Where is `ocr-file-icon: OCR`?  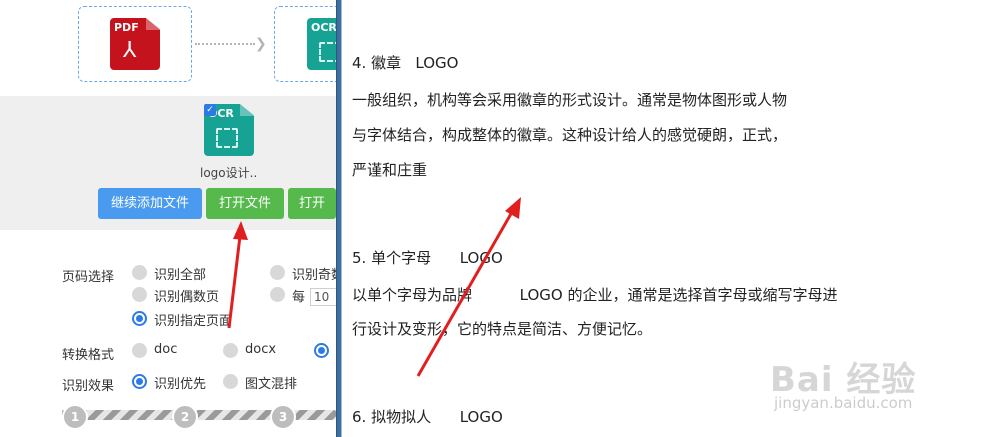
ocr-file-icon: OCR is located at coordinates (321, 44).